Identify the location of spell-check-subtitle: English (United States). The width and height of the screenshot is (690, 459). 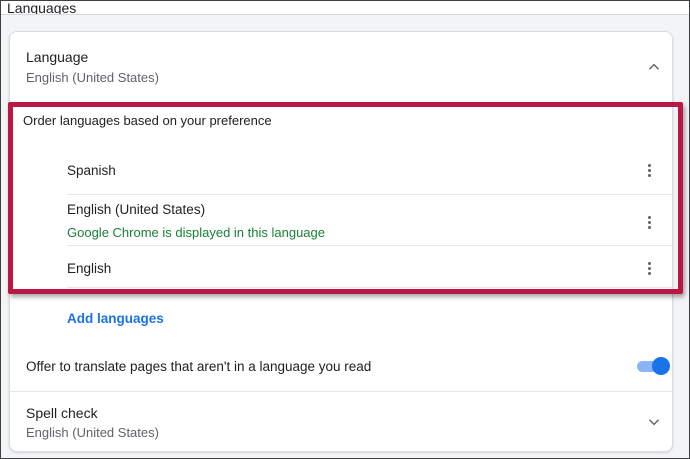
(92, 432).